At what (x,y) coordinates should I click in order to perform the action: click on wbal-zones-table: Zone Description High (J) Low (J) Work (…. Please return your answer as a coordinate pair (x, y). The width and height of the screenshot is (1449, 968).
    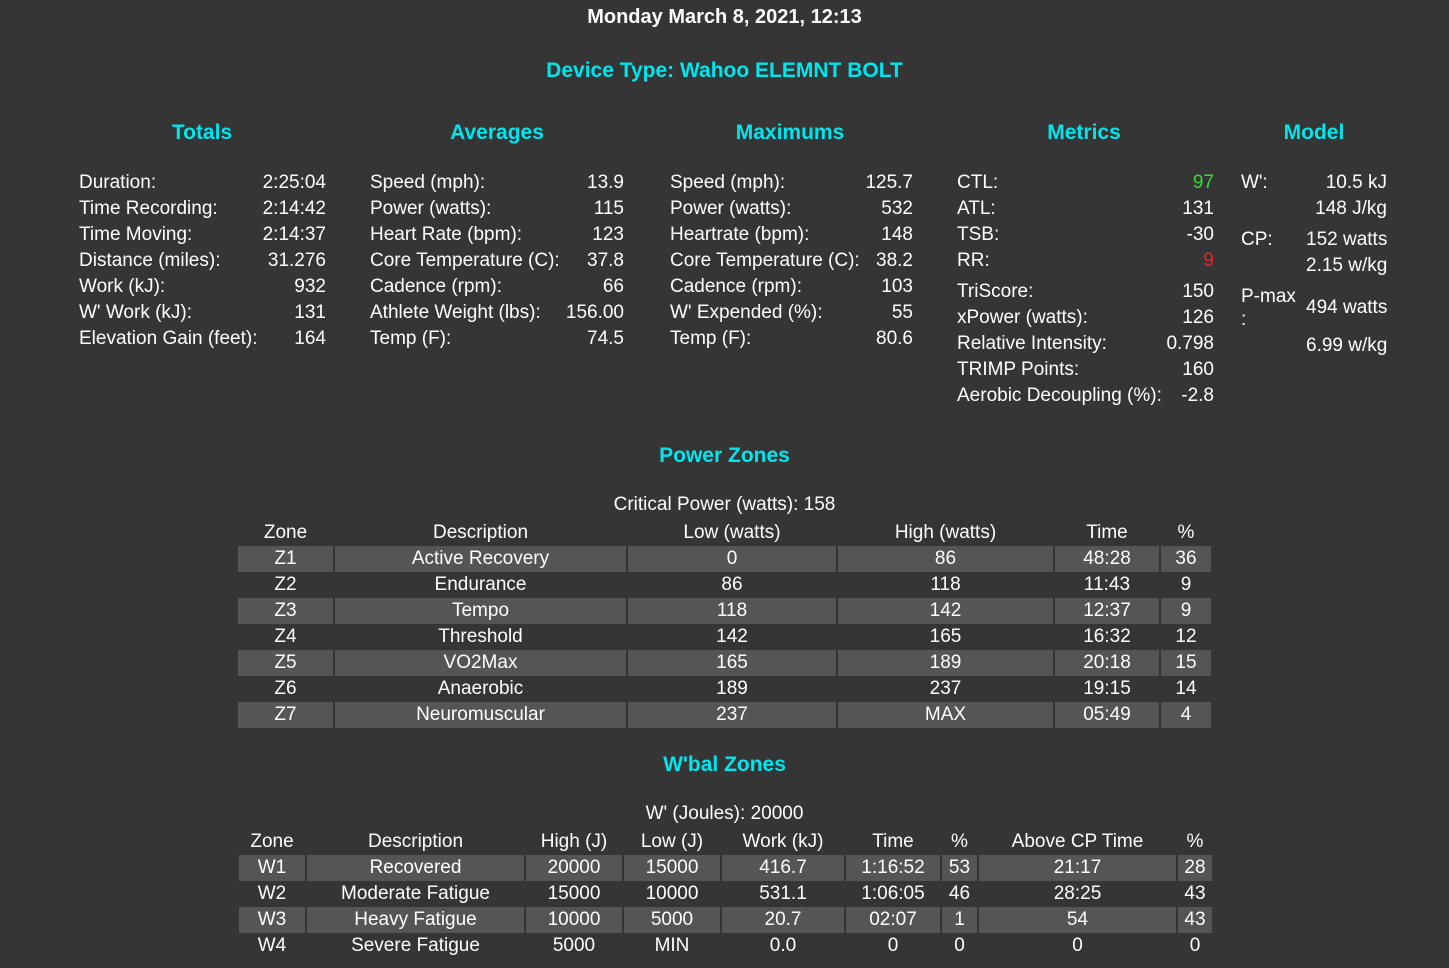
    Looking at the image, I should click on (725, 894).